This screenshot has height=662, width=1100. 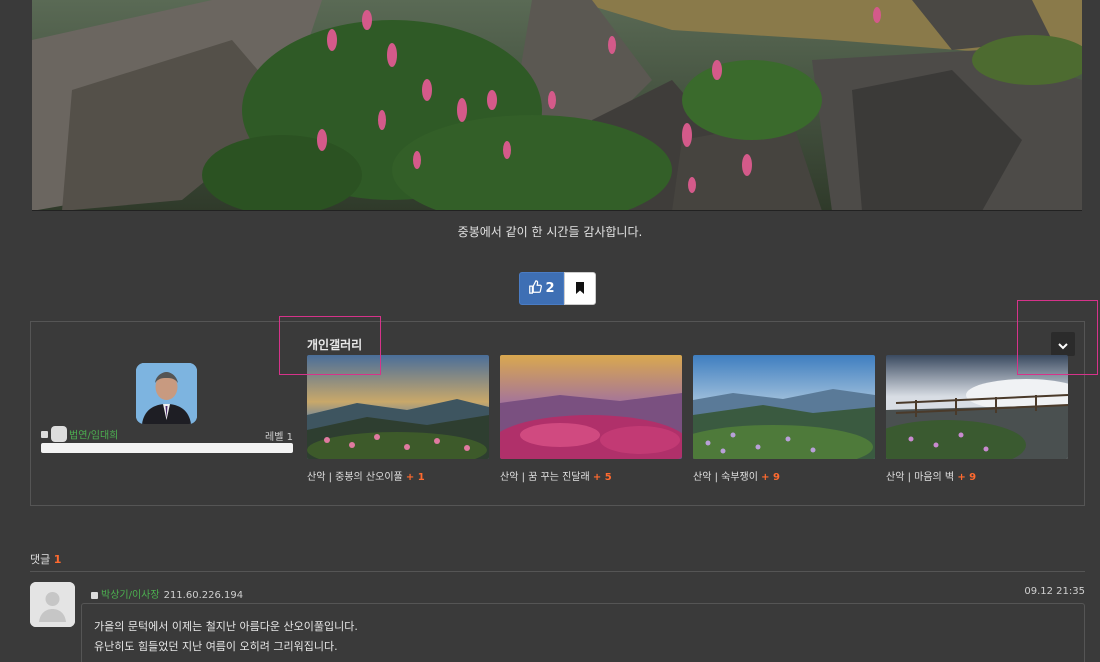 I want to click on gallery-caption: 산악 | 꿈 꾸는 진달래 + 5, so click(x=591, y=475).